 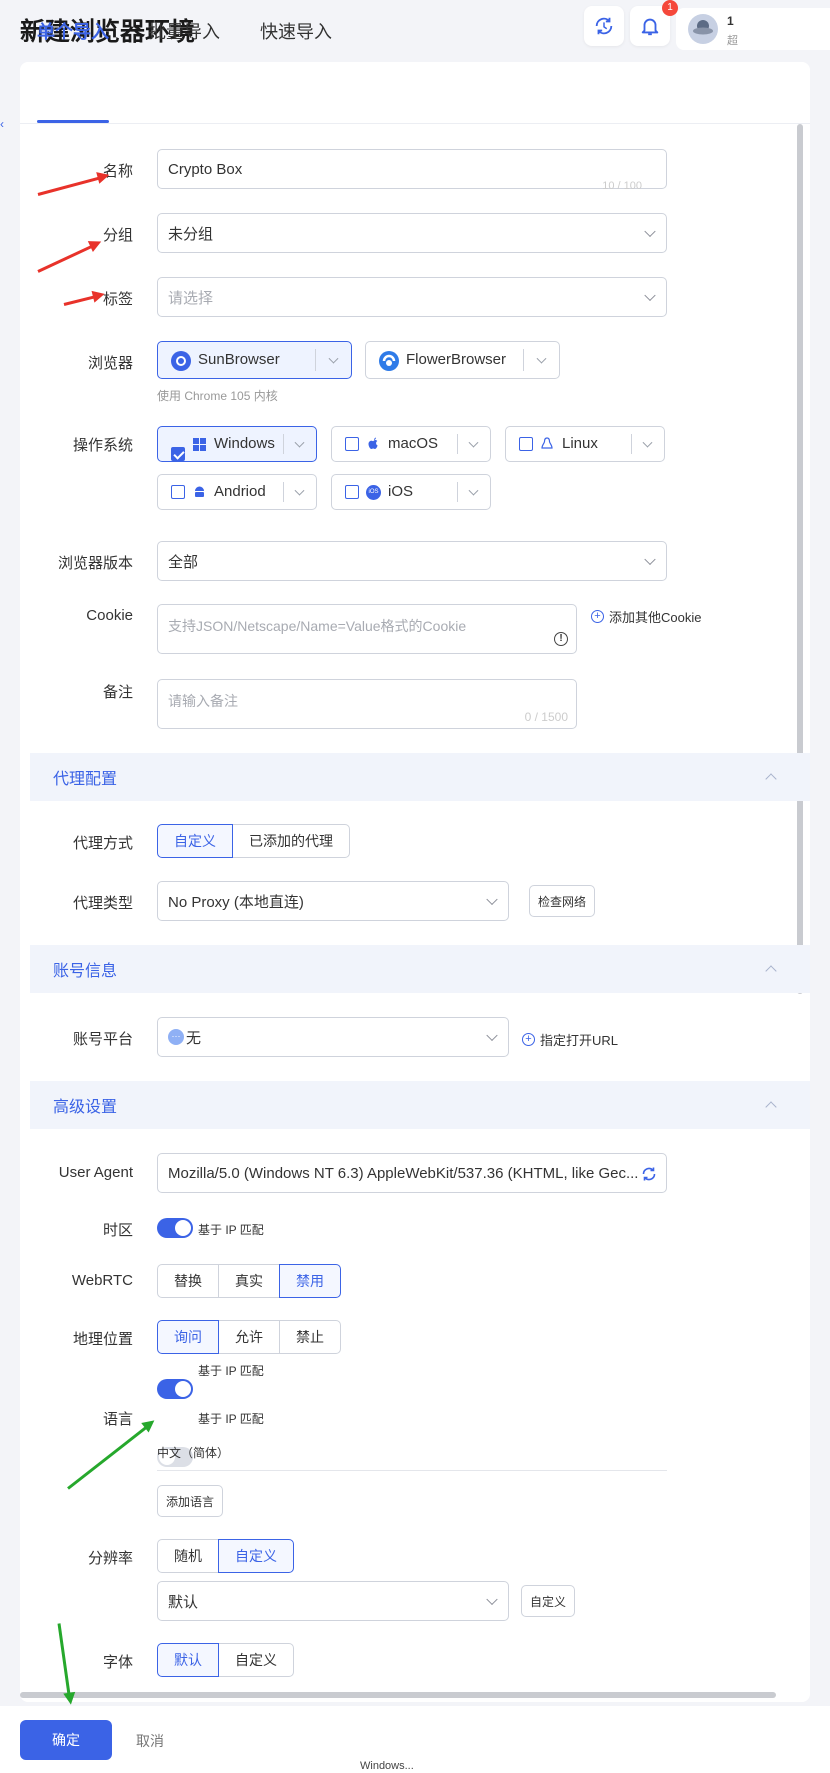 What do you see at coordinates (420, 777) in the screenshot?
I see `proxy-section-header: 代理配置` at bounding box center [420, 777].